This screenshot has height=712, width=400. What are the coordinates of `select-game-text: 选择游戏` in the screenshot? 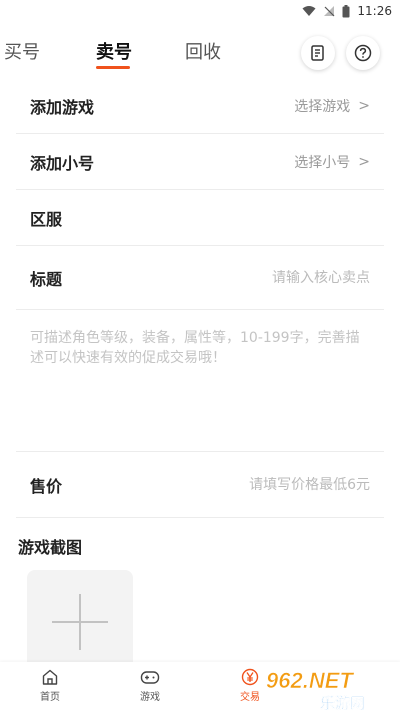 It's located at (322, 106).